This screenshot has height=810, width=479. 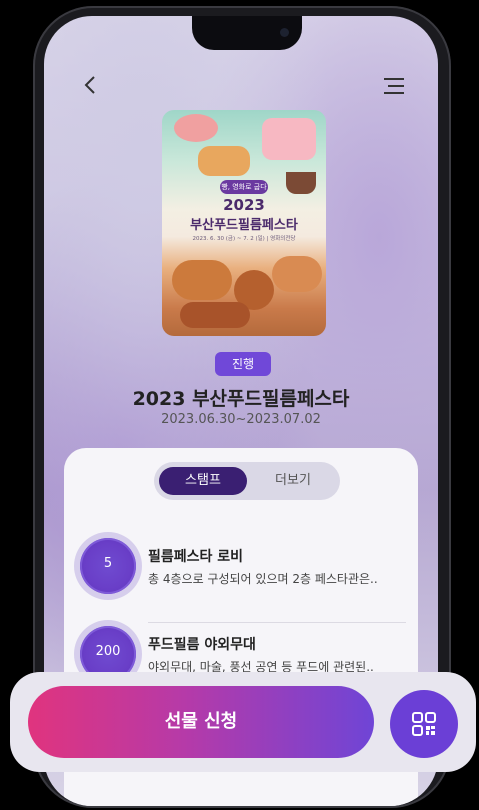 What do you see at coordinates (244, 225) in the screenshot?
I see `poster-title: 부산푸드필름페스타` at bounding box center [244, 225].